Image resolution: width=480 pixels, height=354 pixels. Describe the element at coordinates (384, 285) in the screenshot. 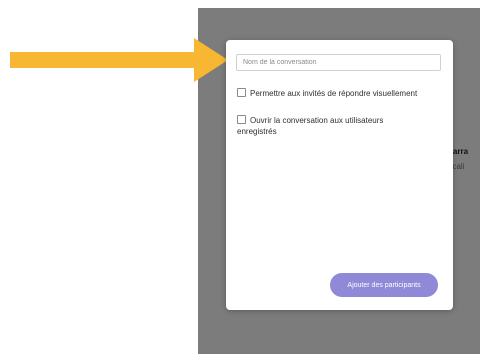

I see `add-participants-button: Ajouter des participants` at that location.